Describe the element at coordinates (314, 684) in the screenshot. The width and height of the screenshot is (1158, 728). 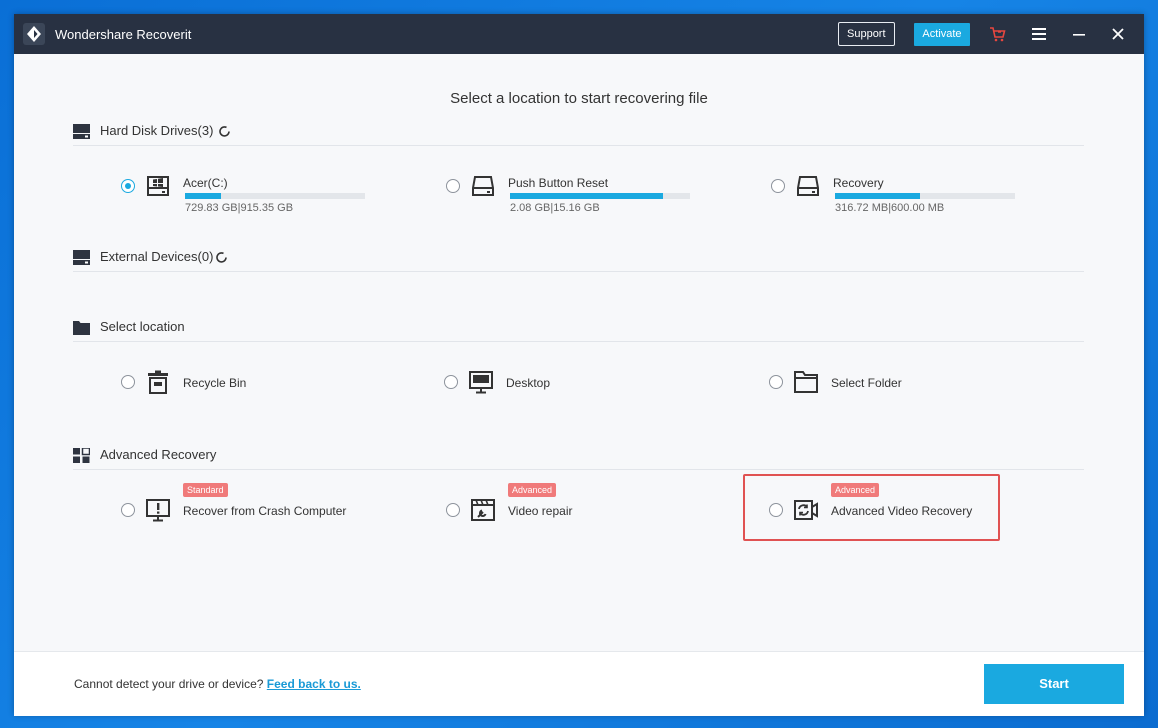
I see `feedback-link: Feed back to us.` at that location.